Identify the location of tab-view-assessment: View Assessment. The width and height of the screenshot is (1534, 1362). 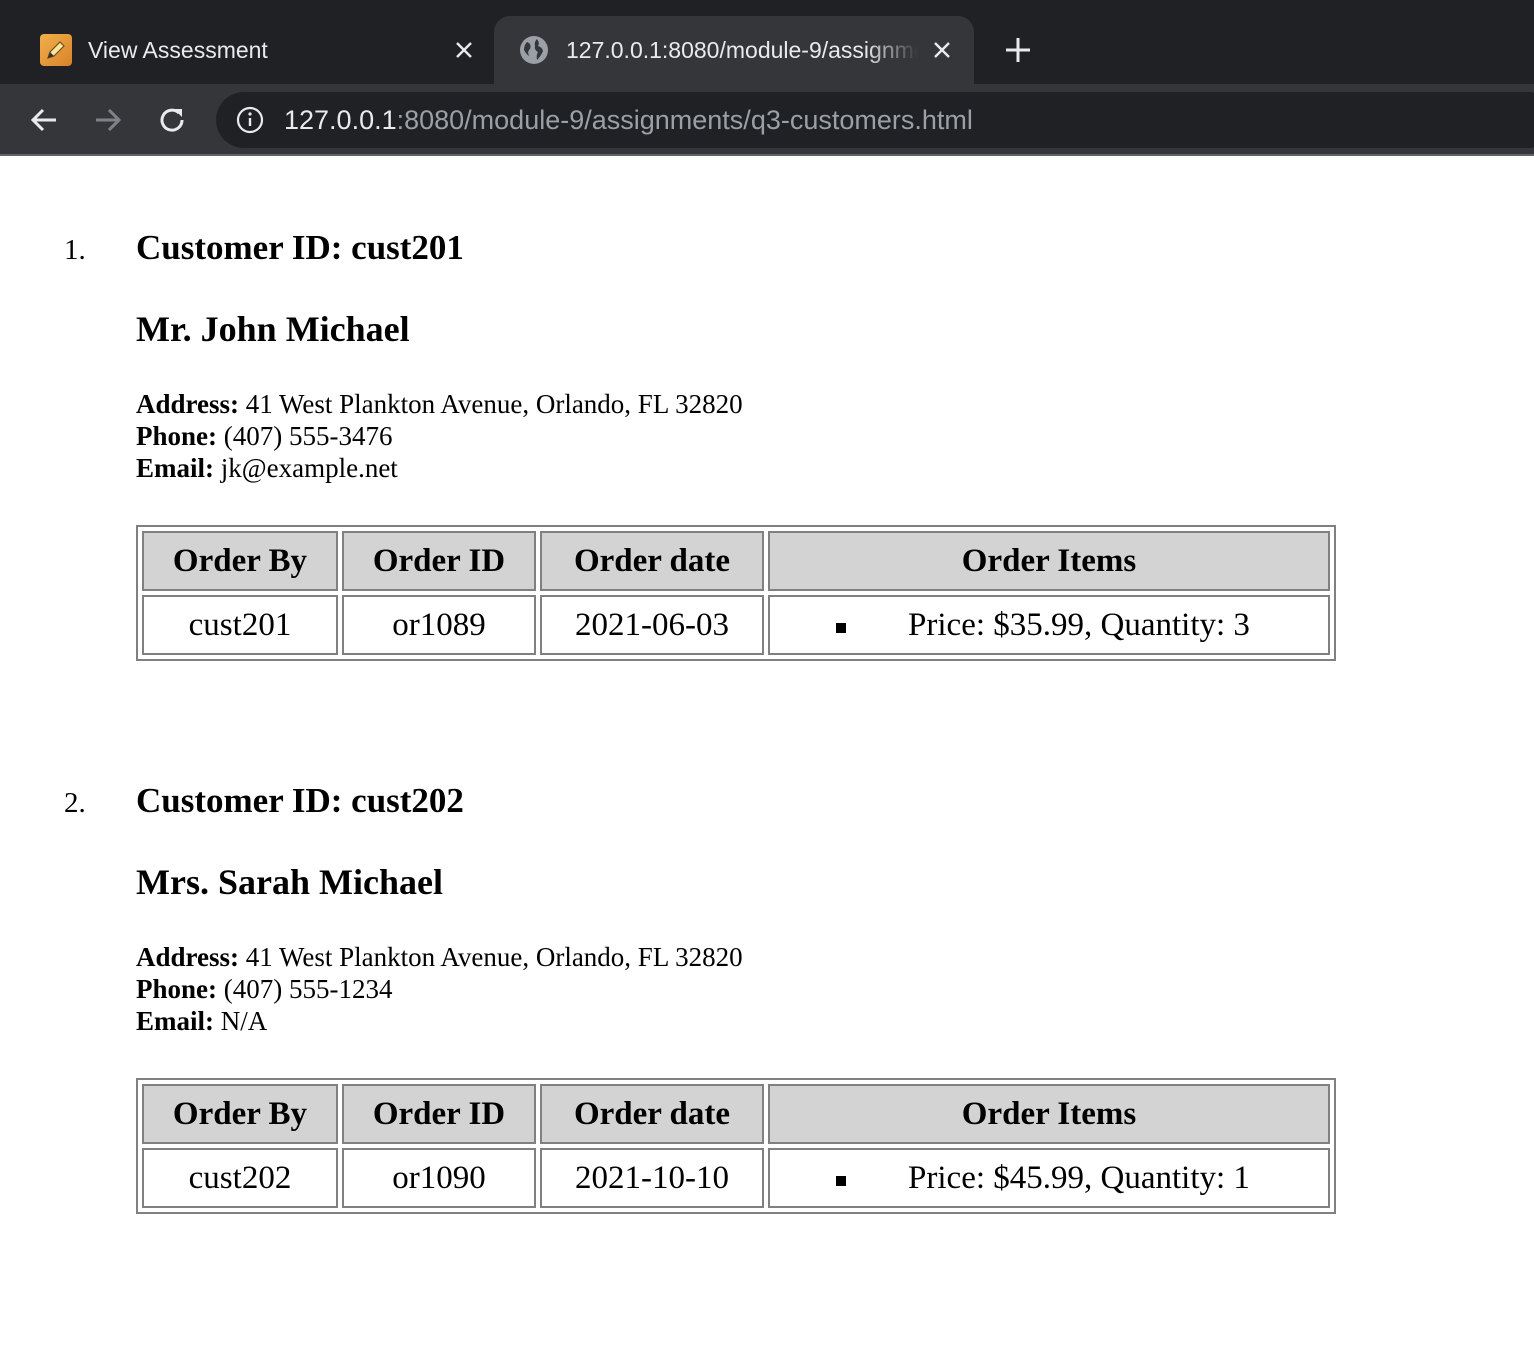
(247, 50).